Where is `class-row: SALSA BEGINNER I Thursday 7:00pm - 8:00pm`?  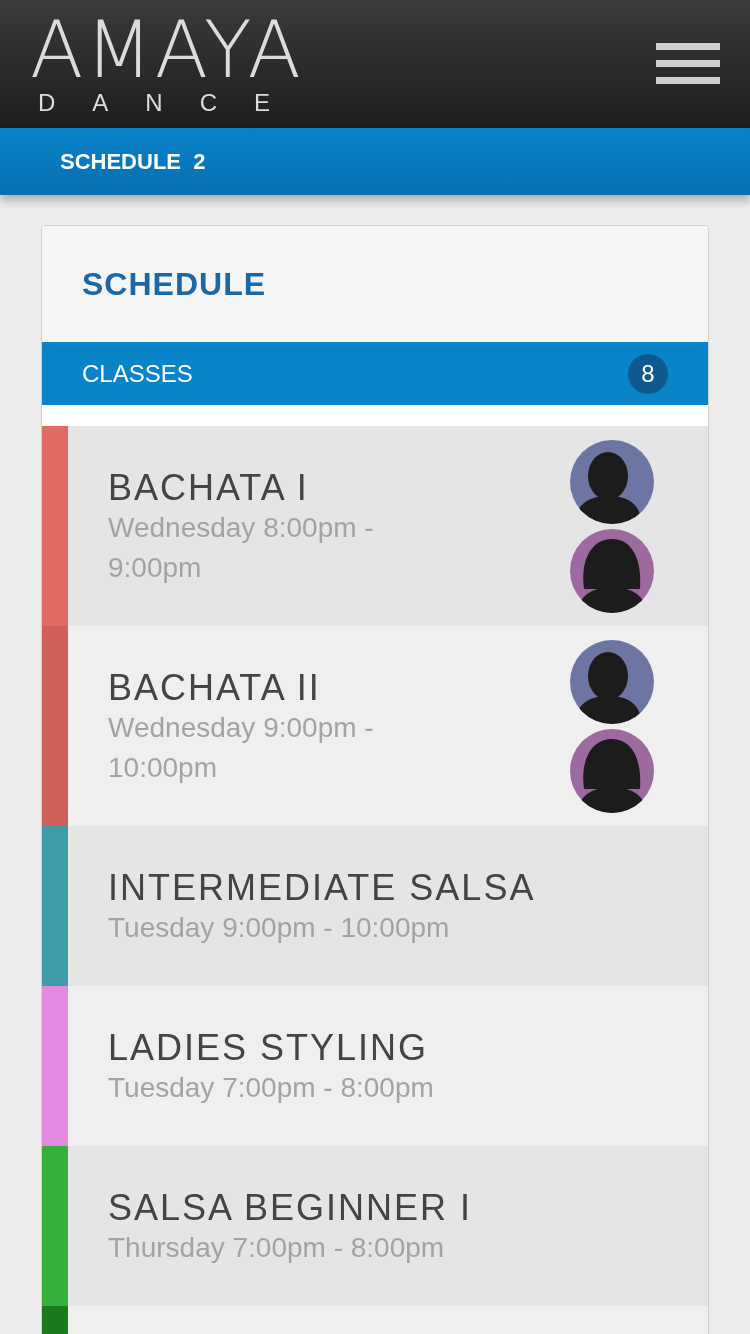 class-row: SALSA BEGINNER I Thursday 7:00pm - 8:00pm is located at coordinates (375, 1226).